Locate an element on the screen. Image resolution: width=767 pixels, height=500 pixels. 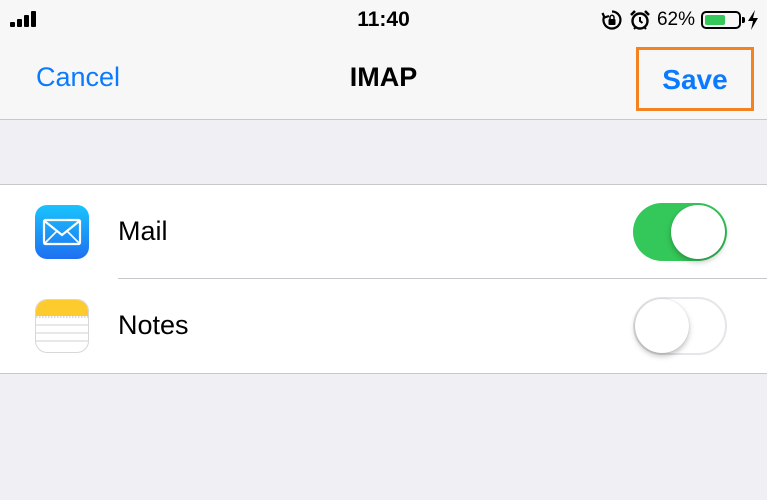
battery-percent: 62% is located at coordinates (675, 19).